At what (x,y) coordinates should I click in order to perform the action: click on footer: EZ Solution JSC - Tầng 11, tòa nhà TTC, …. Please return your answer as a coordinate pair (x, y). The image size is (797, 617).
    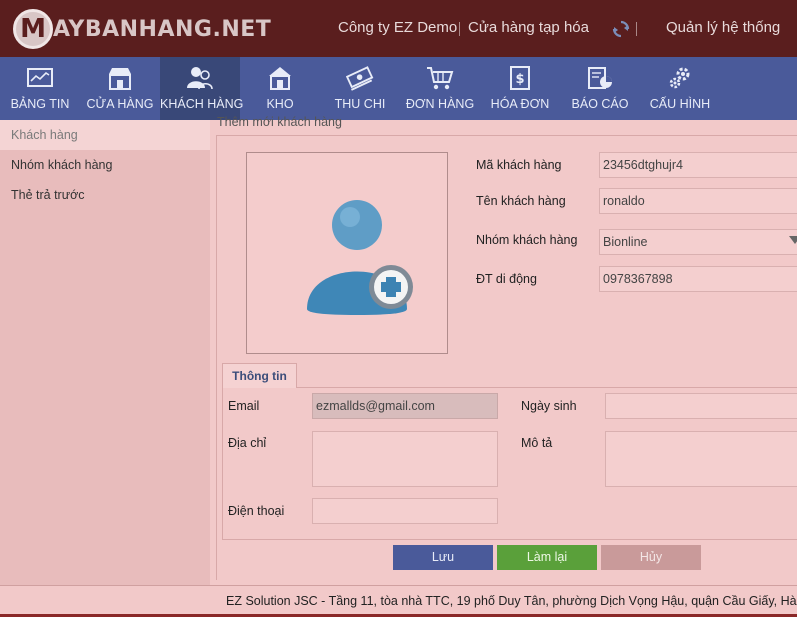
    Looking at the image, I should click on (398, 601).